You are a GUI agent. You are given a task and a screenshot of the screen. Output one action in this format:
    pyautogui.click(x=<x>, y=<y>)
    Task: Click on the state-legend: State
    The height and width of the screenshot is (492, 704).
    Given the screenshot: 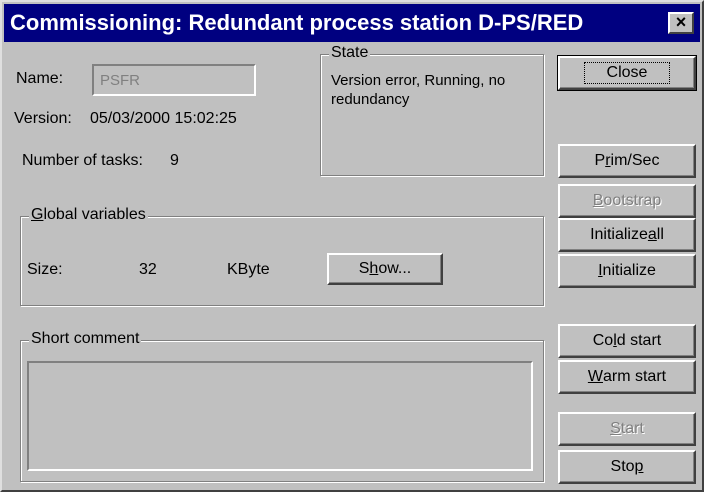 What is the action you would take?
    pyautogui.click(x=350, y=53)
    